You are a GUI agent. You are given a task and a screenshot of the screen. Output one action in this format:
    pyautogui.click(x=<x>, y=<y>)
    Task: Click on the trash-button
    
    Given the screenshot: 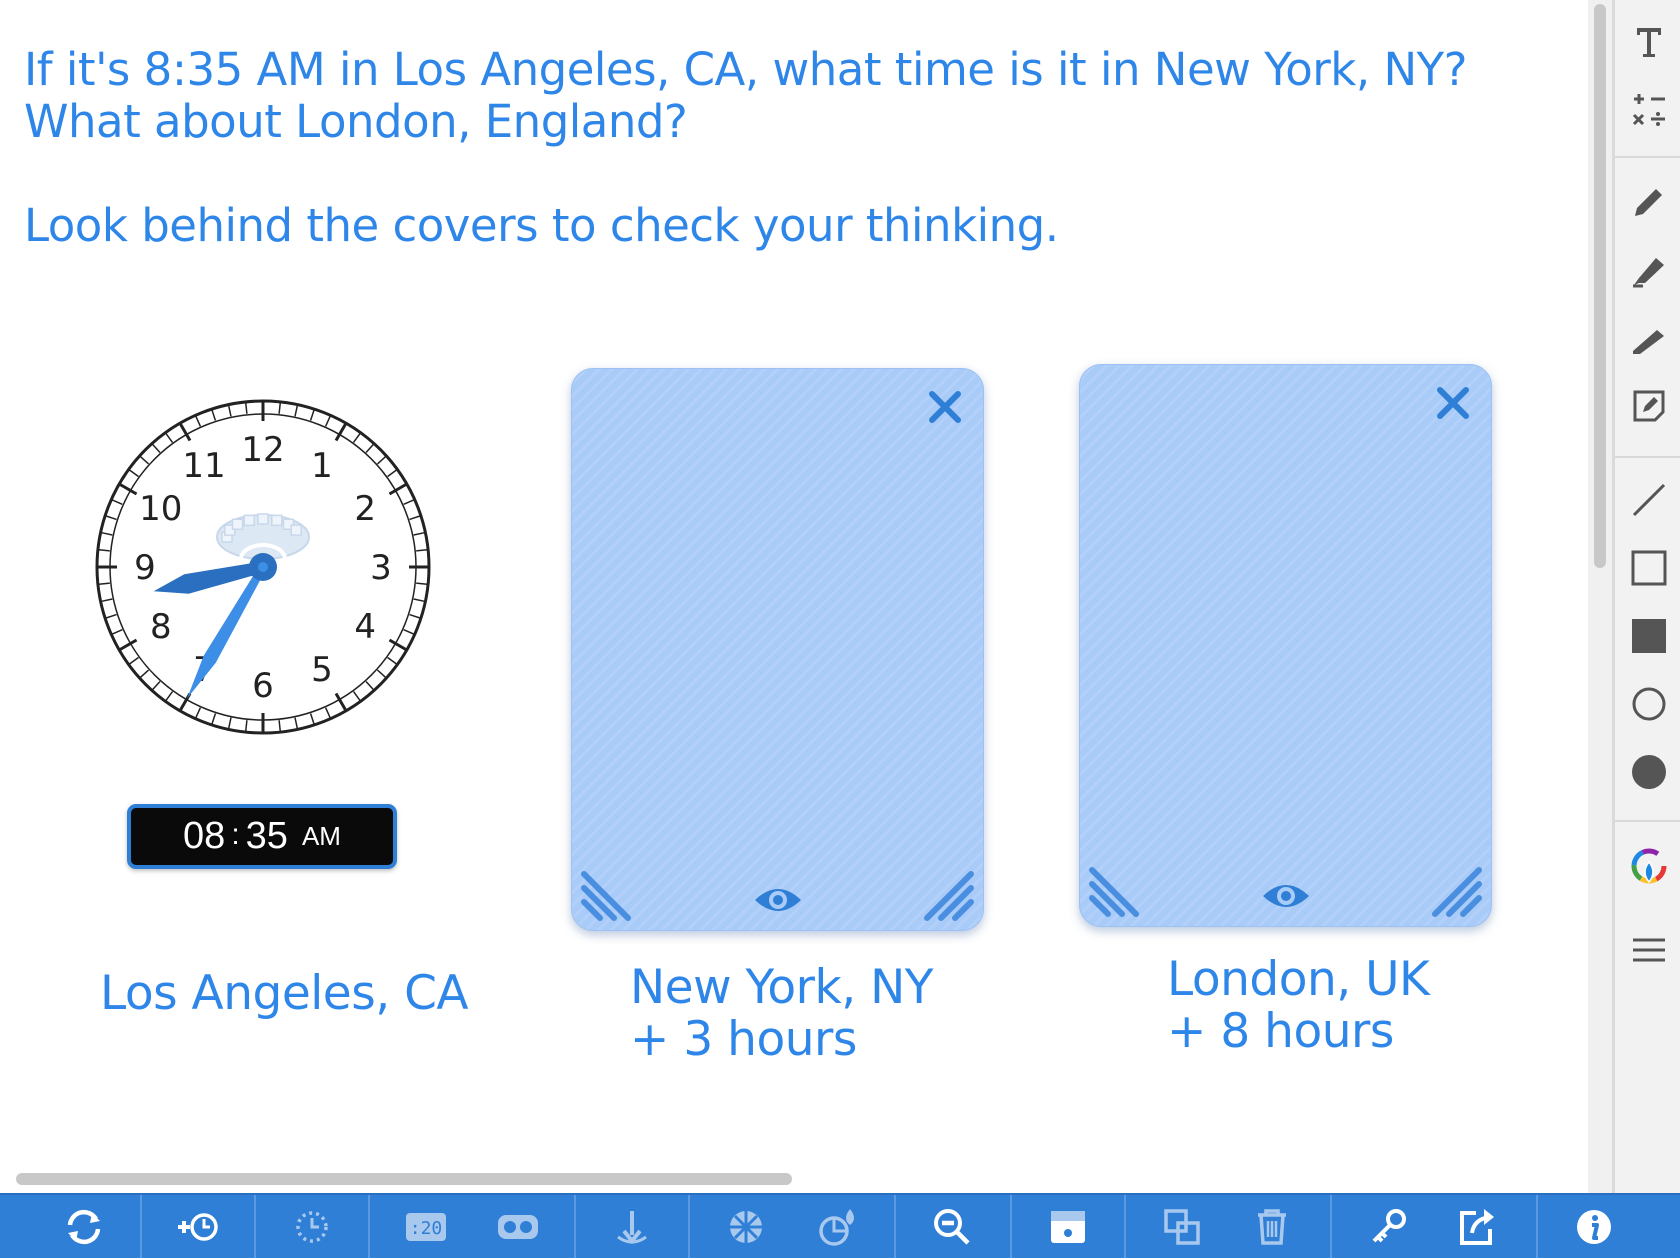 What is the action you would take?
    pyautogui.click(x=1272, y=1227)
    